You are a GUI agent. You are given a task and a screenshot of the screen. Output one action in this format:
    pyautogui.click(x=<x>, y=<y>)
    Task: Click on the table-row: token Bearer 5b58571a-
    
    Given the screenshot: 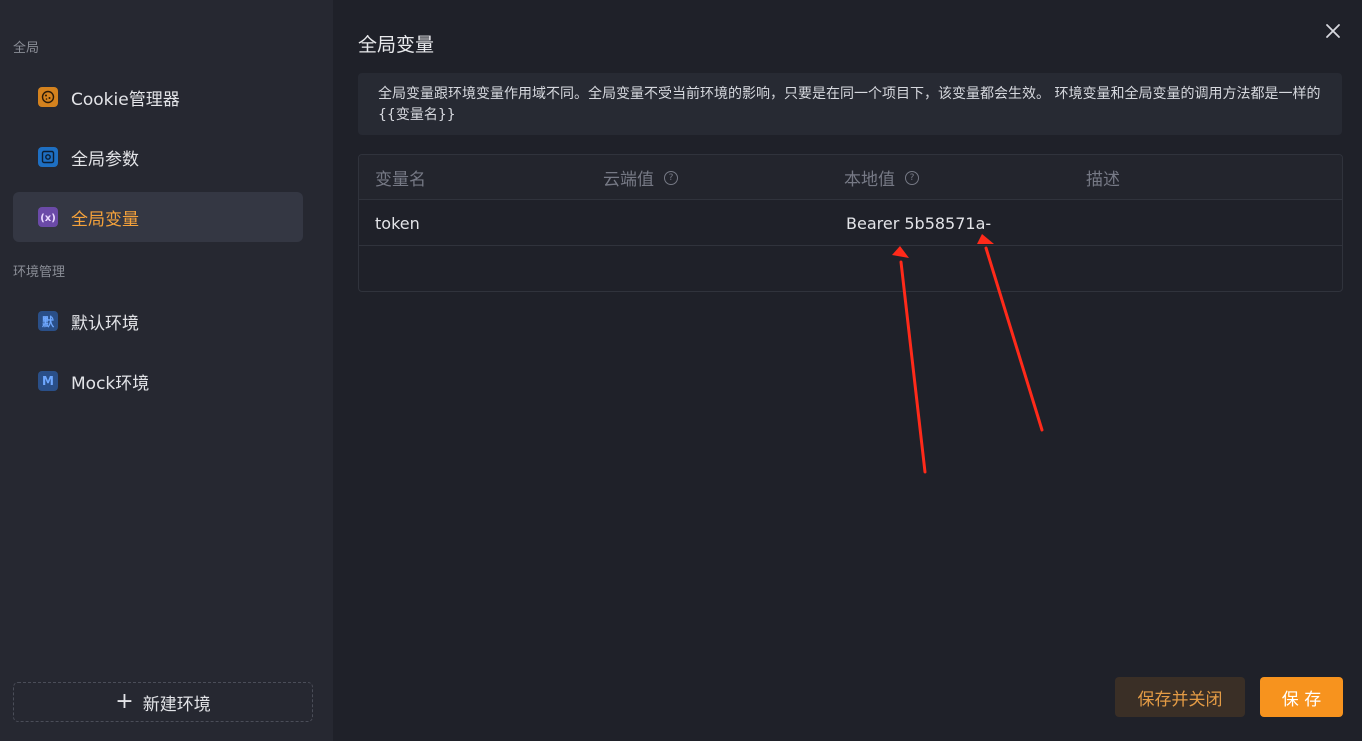 What is the action you would take?
    pyautogui.click(x=850, y=223)
    